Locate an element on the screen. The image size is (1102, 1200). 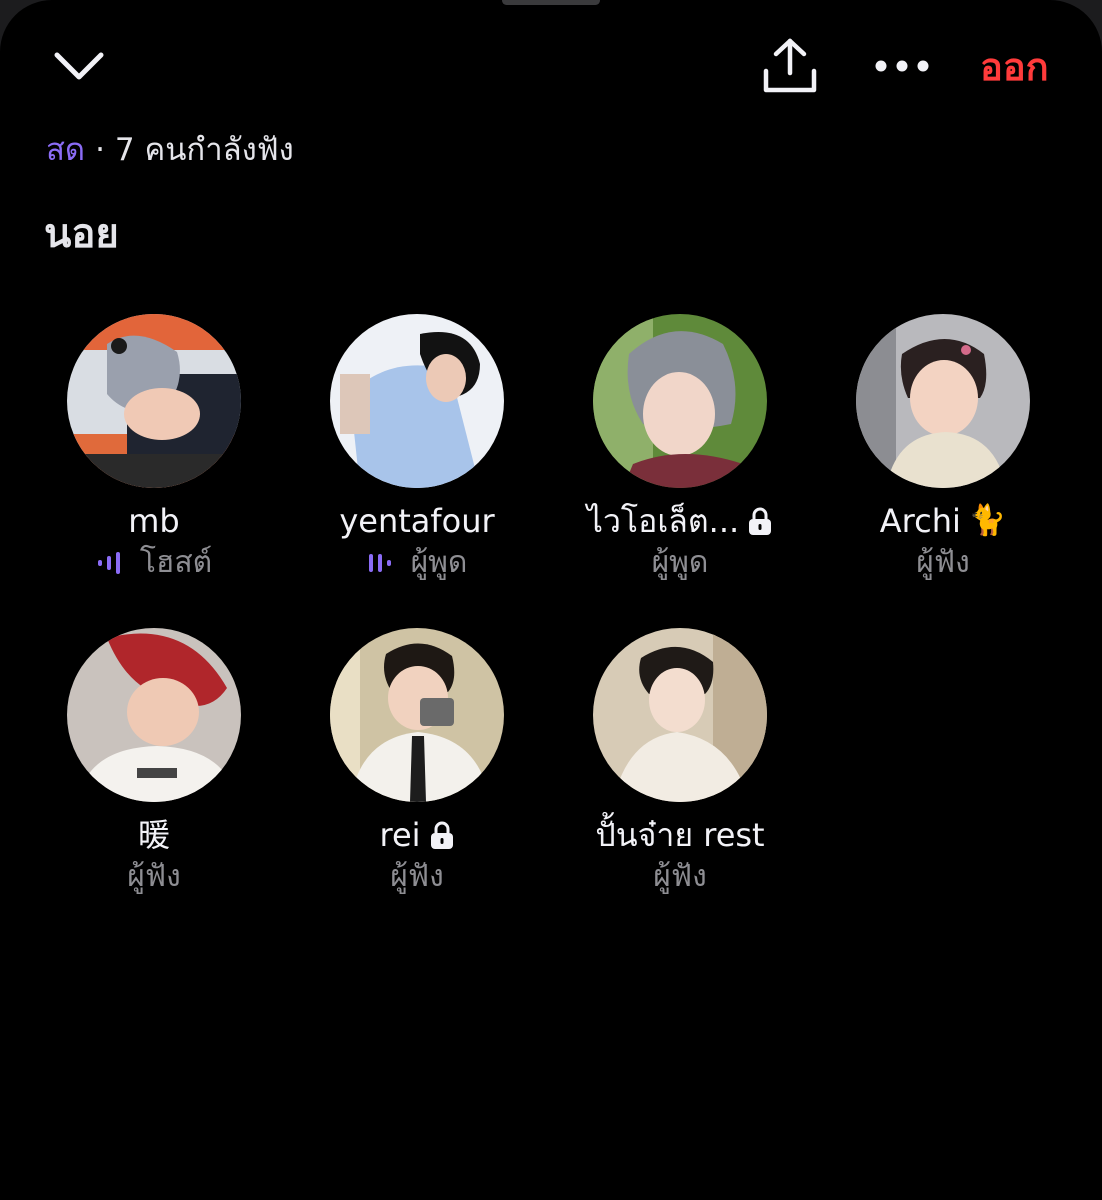
live-label: สด is located at coordinates (66, 150).